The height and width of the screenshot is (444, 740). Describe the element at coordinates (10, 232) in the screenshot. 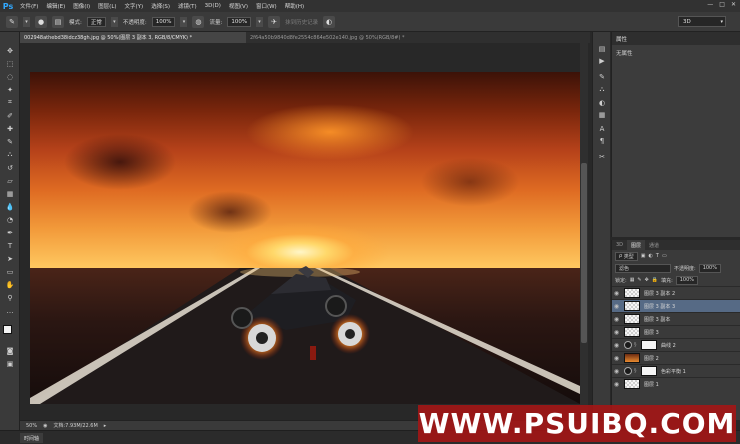

I see `pen-tool-icon: ✒` at that location.